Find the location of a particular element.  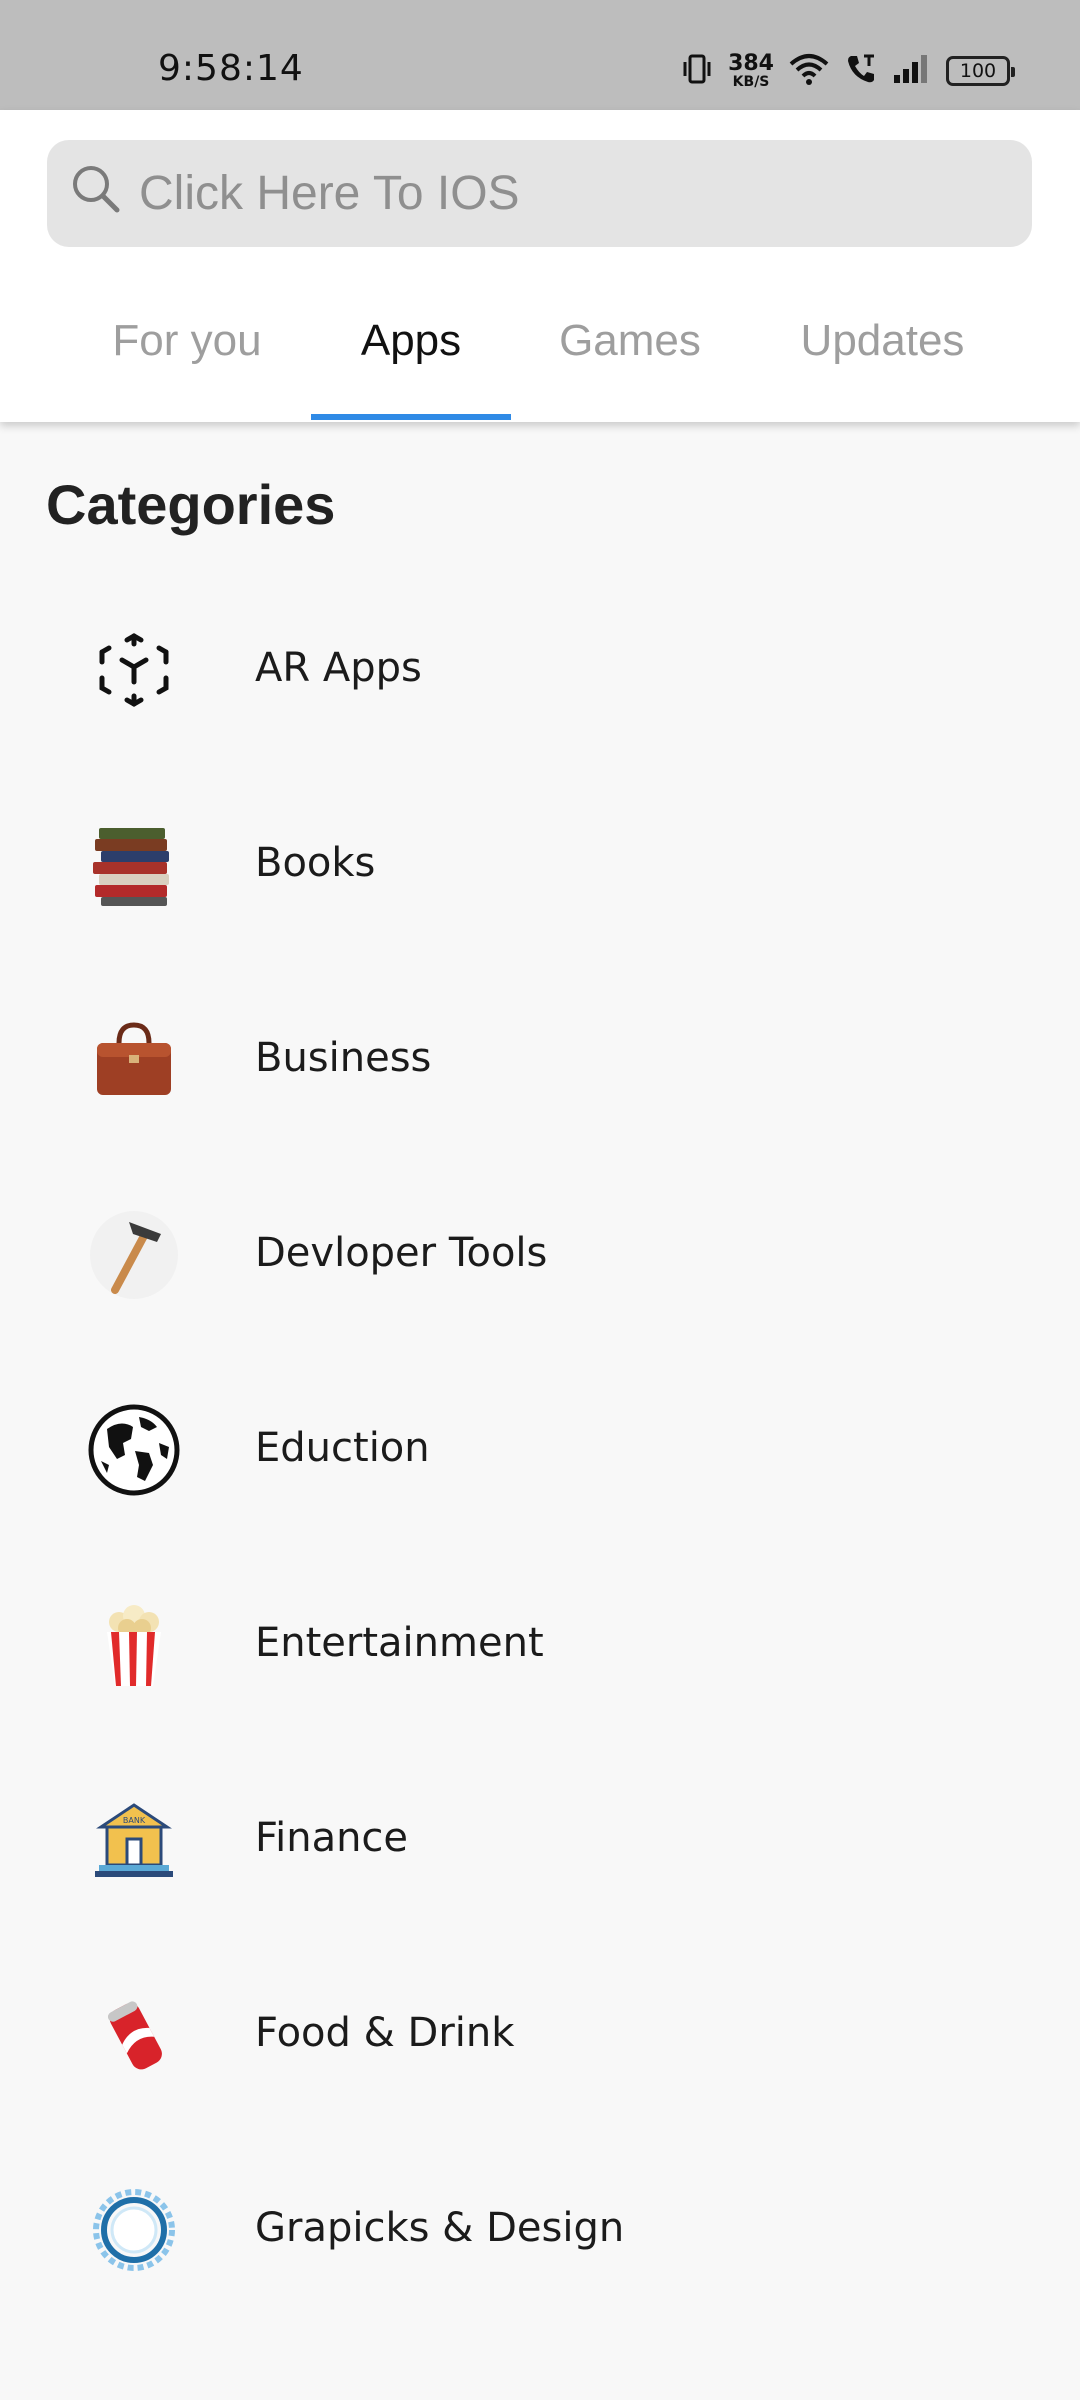

app-header: For you Apps Games Updates is located at coordinates (540, 266).